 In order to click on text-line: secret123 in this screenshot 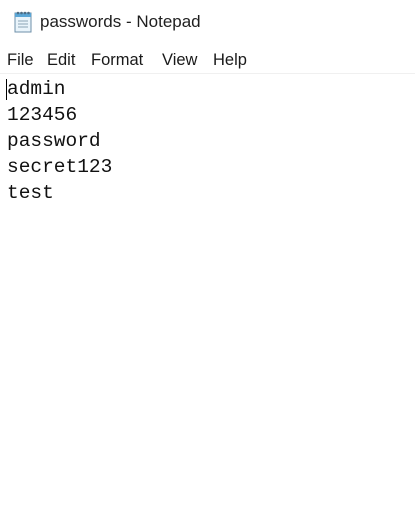, I will do `click(59, 167)`.